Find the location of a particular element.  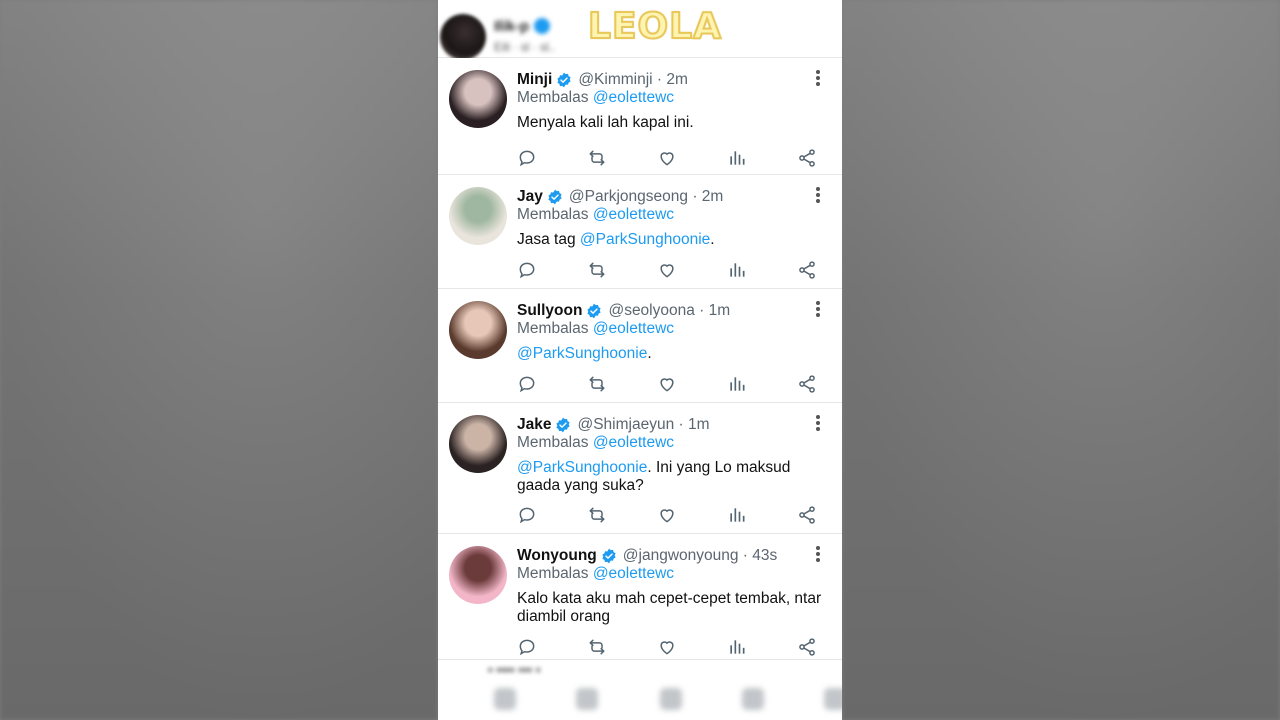

home-icon is located at coordinates (505, 699).